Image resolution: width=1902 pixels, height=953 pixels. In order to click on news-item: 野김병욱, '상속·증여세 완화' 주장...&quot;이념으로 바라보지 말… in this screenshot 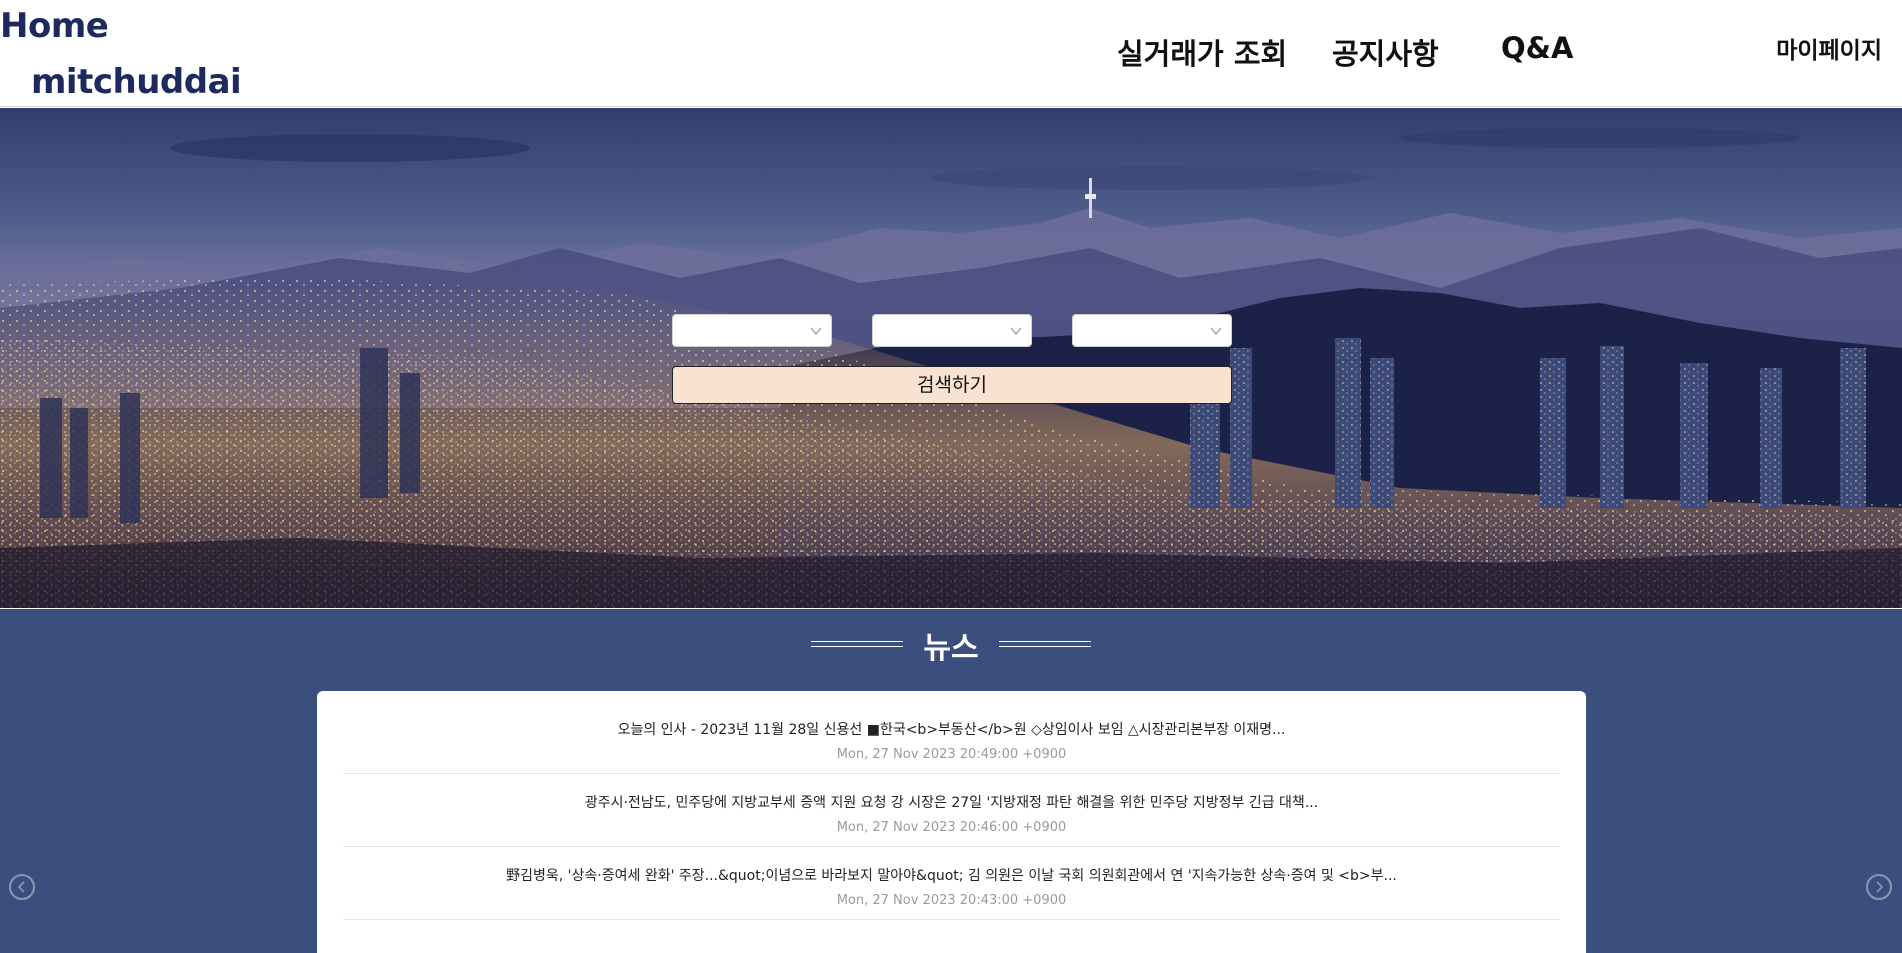, I will do `click(951, 883)`.